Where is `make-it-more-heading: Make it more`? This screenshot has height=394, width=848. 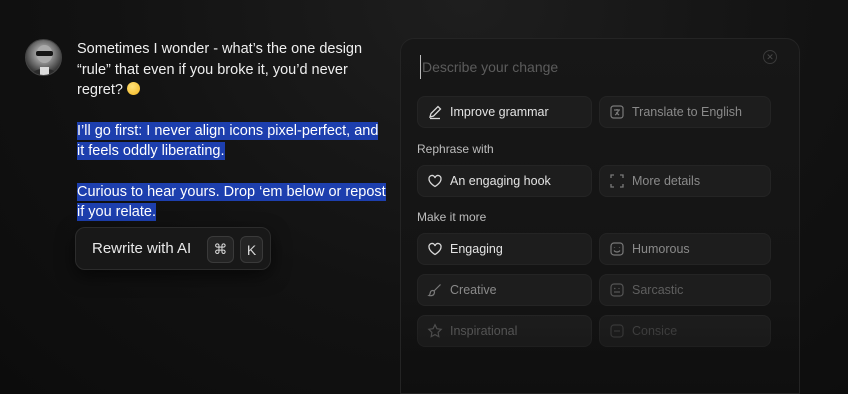 make-it-more-heading: Make it more is located at coordinates (452, 217).